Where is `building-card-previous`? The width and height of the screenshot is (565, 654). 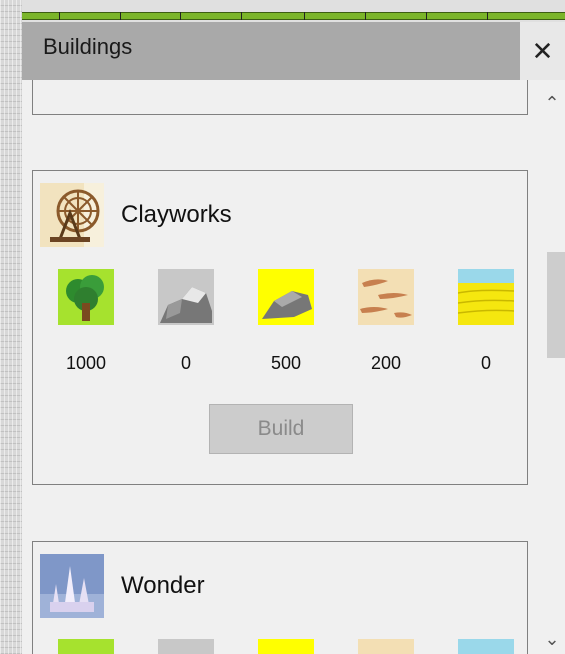
building-card-previous is located at coordinates (280, 97).